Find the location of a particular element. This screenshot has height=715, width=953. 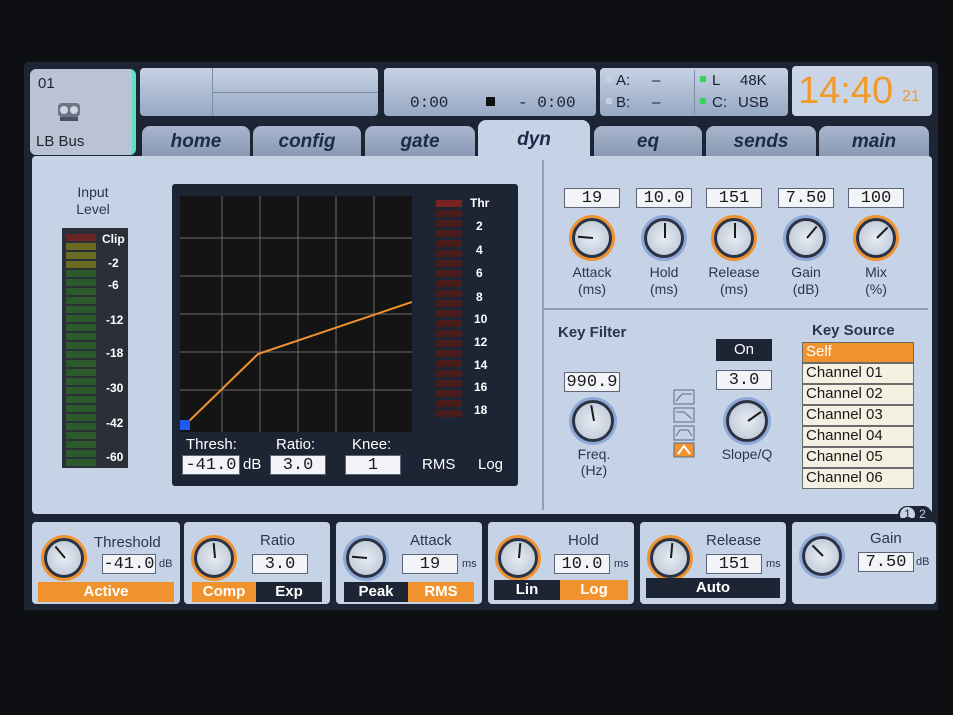

gr-label-6: 6 is located at coordinates (479, 273).